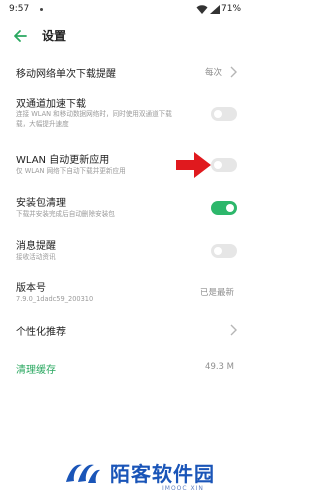  Describe the element at coordinates (66, 74) in the screenshot. I see `download-reminder-title: 移动网络单次下载提醒` at that location.